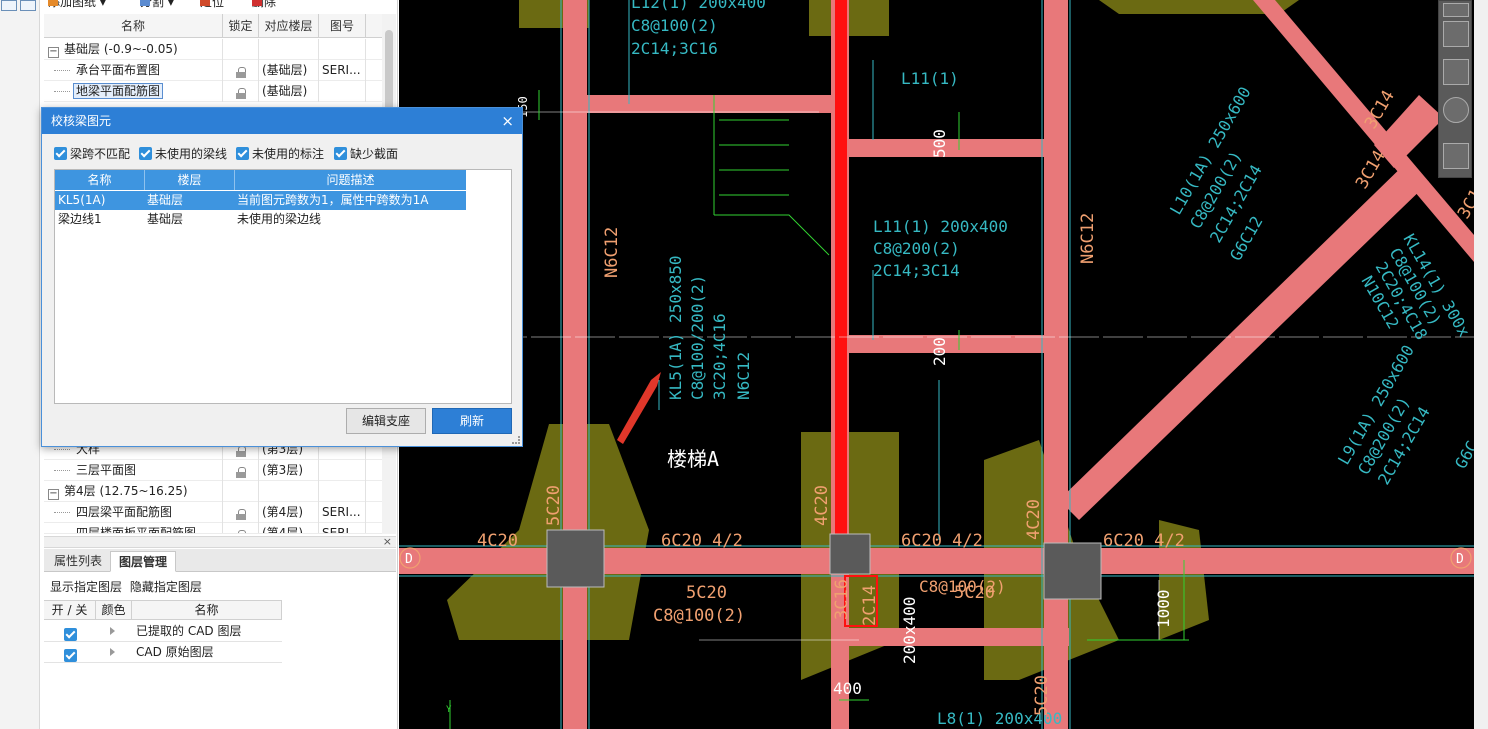 The width and height of the screenshot is (1488, 729). What do you see at coordinates (118, 91) in the screenshot?
I see `tree-item-label: 地梁平面配筋图` at bounding box center [118, 91].